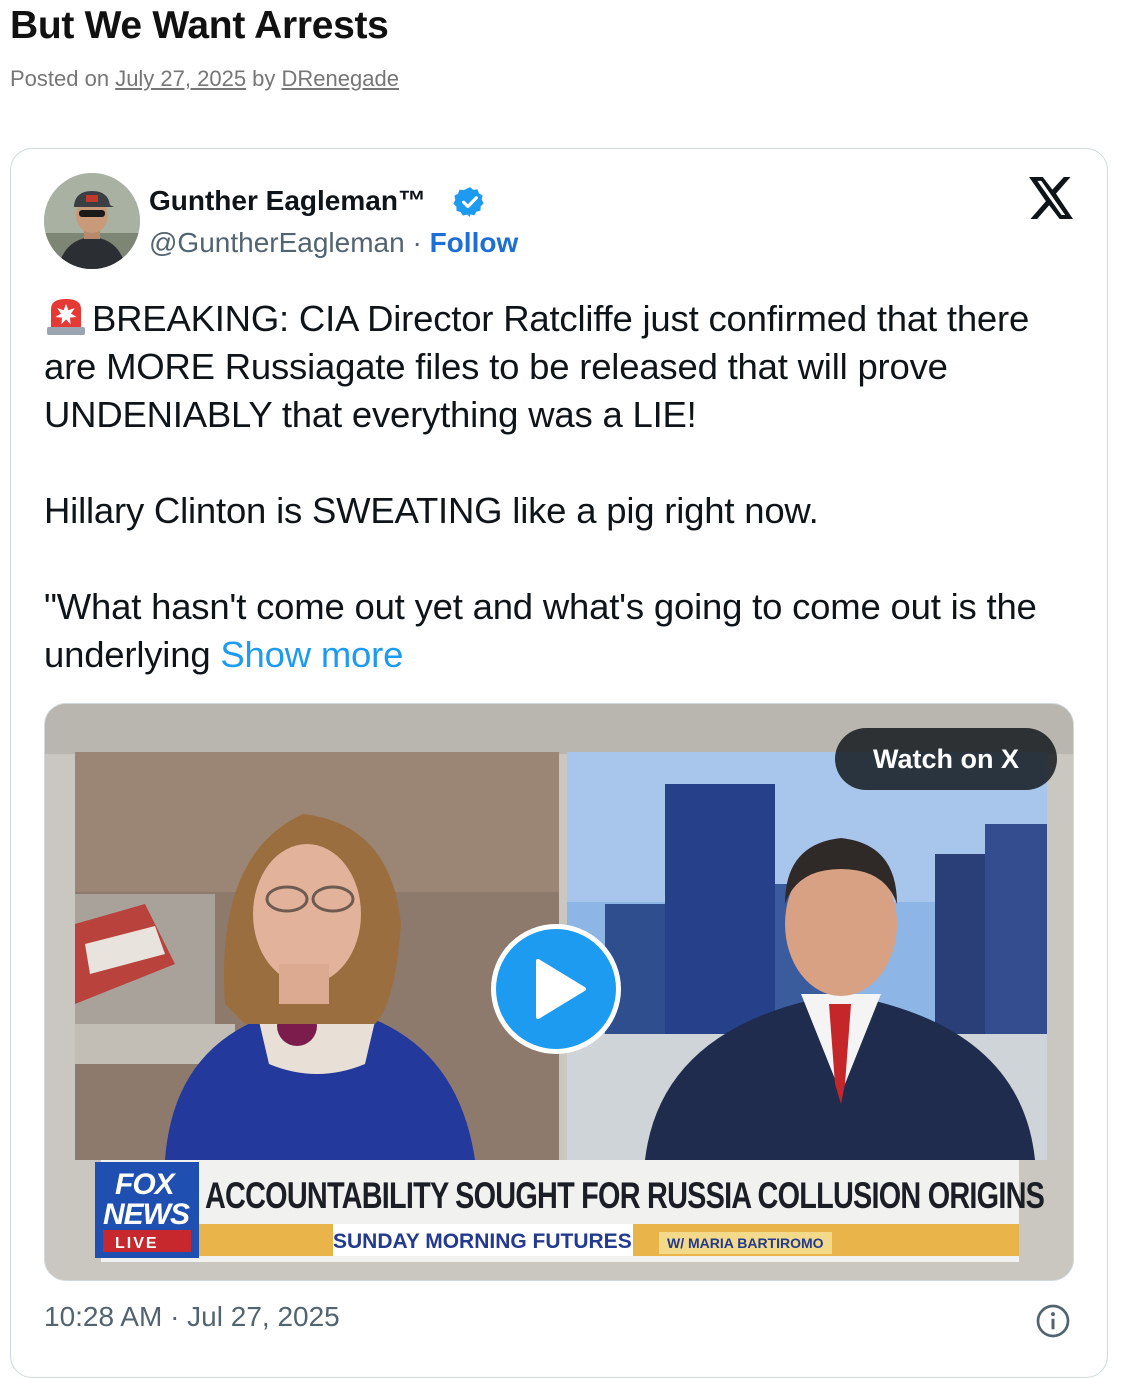 This screenshot has height=1378, width=1122. I want to click on post-meta: Posted on July 27, 2025 by DRenegade, so click(204, 79).